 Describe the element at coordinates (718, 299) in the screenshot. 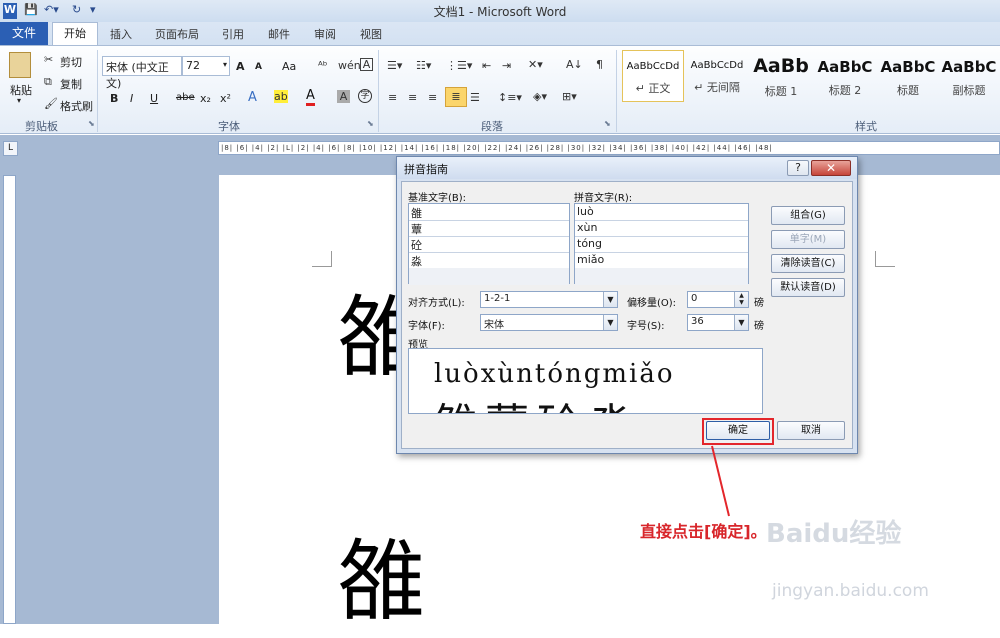

I see `offset-spinner: 0 ▲ ▼` at that location.